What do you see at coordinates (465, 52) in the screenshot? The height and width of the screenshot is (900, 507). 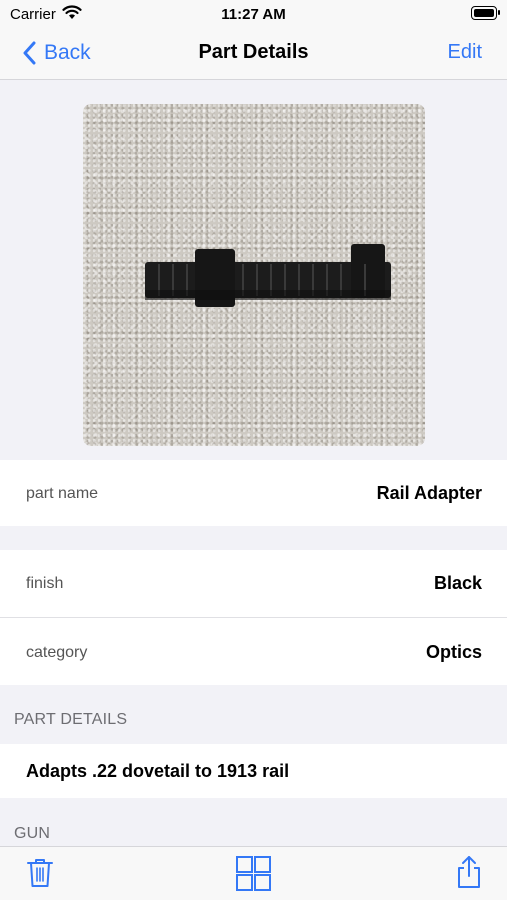 I see `edit-button: Edit` at bounding box center [465, 52].